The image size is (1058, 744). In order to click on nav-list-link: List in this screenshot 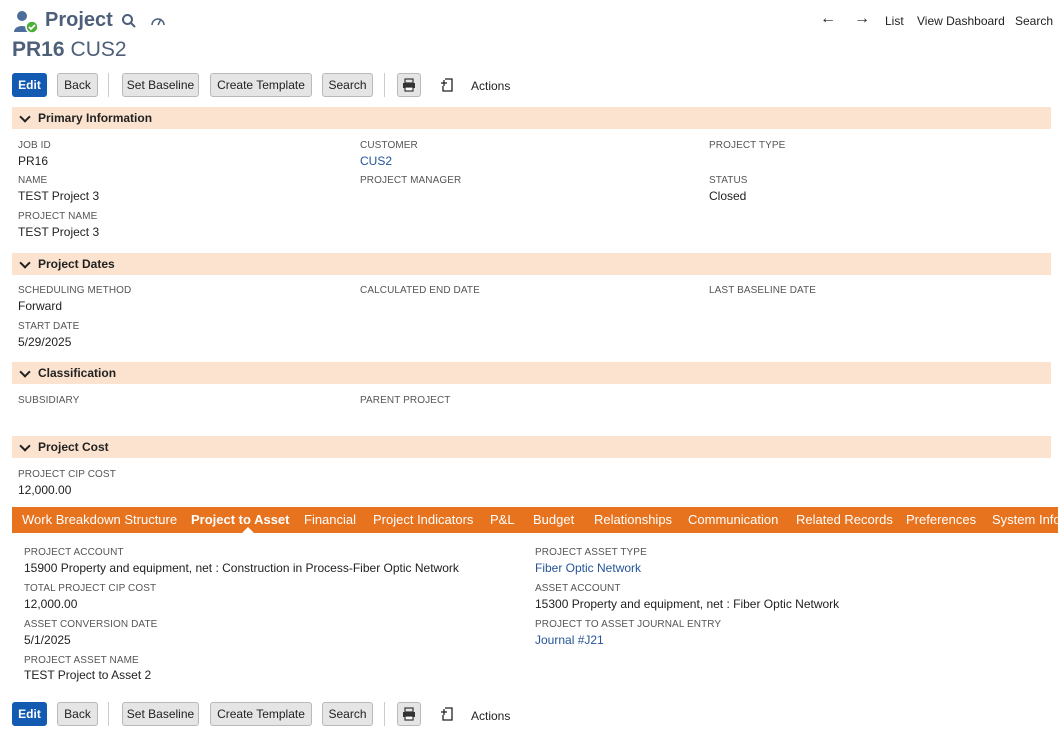, I will do `click(894, 21)`.